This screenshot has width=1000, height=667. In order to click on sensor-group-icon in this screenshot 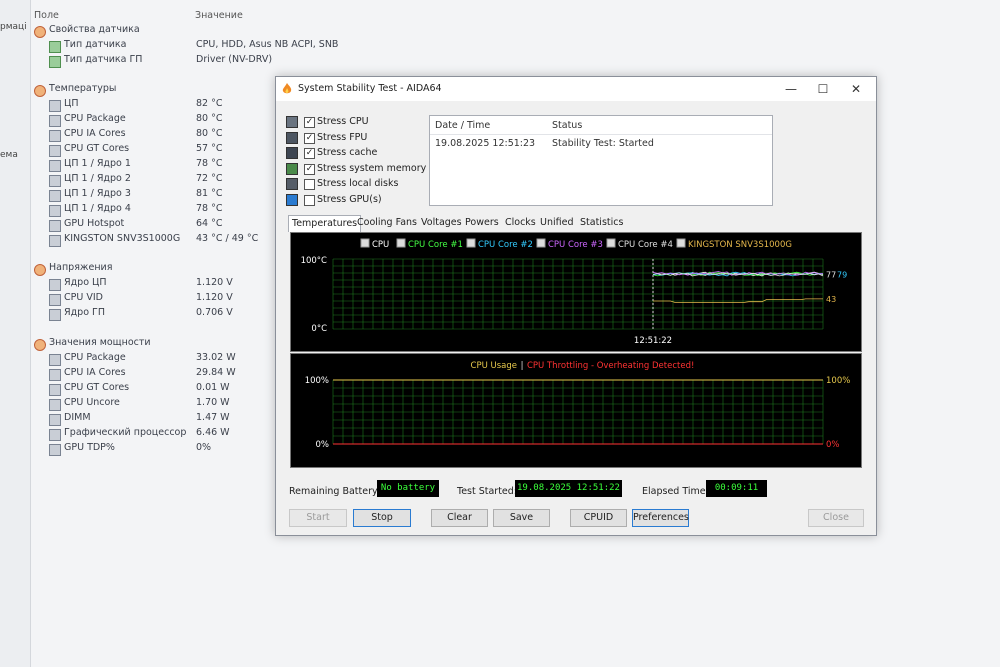, I will do `click(40, 270)`.